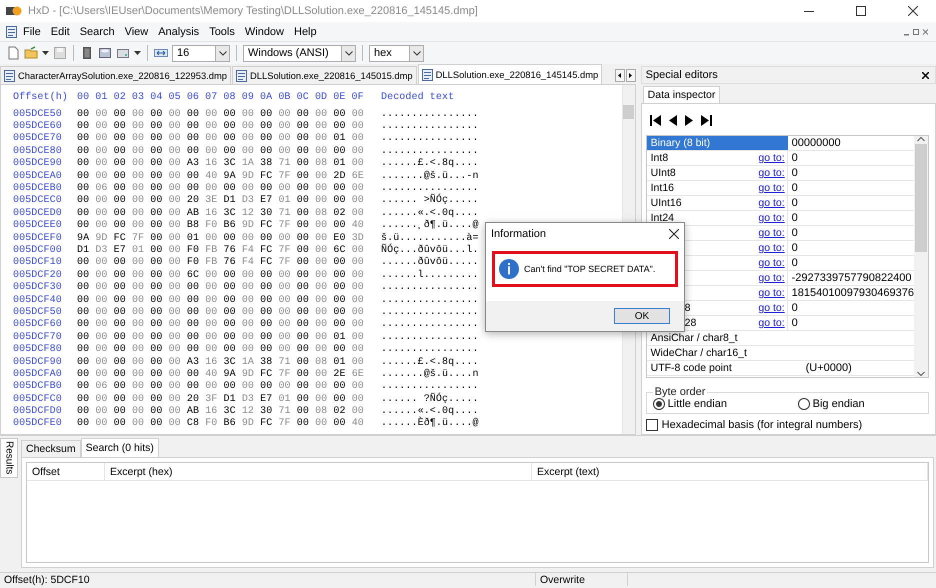 The width and height of the screenshot is (936, 588). I want to click on hex-bytes: 00 00 00 00 00 00 20 3F D1 D3 E7 01 00 00 00 00, so click(221, 399).